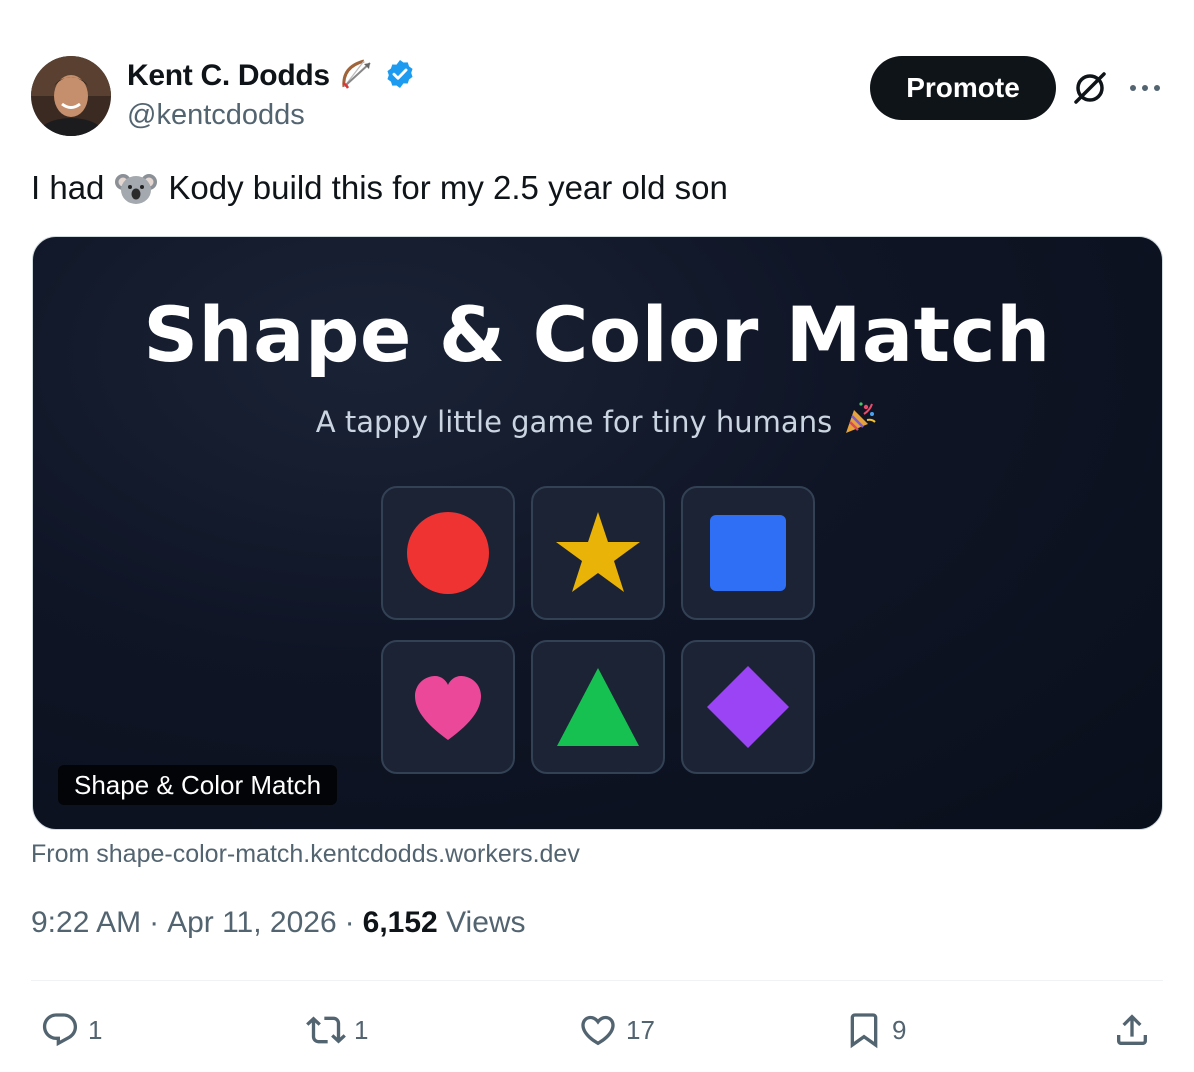  What do you see at coordinates (899, 1029) in the screenshot?
I see `bookmark-count: 9` at bounding box center [899, 1029].